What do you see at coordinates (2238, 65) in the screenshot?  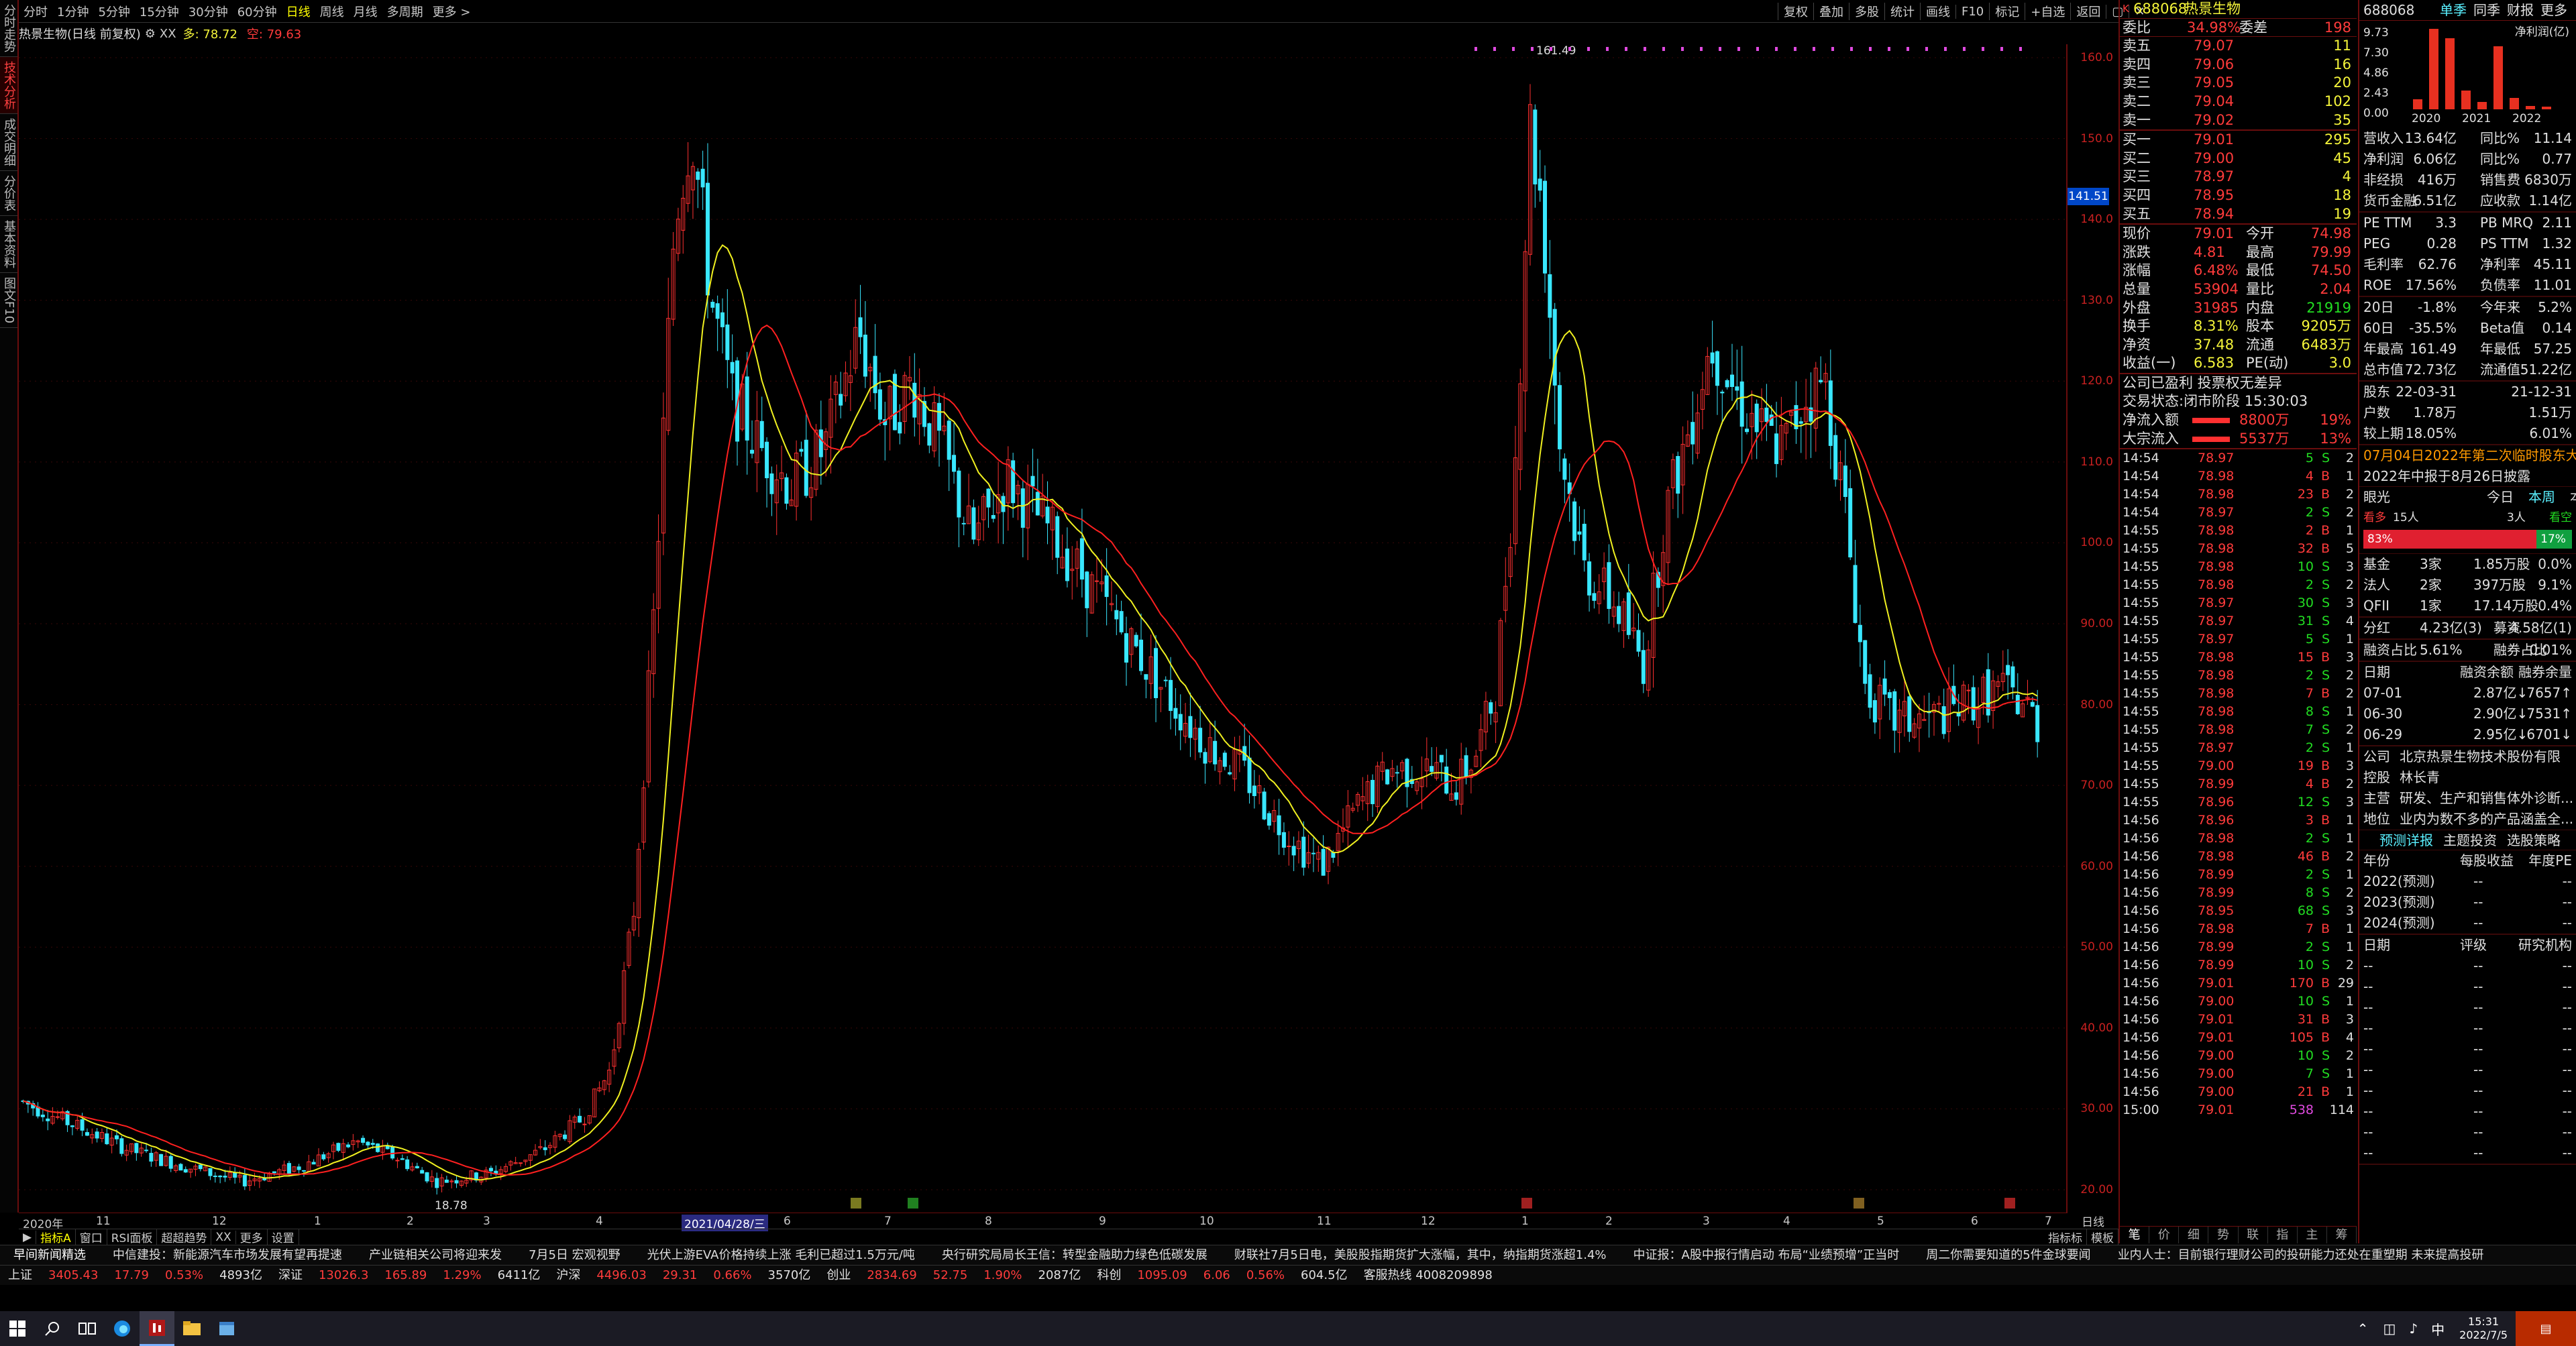 I see `asks-row: 卖四 79.06 16` at bounding box center [2238, 65].